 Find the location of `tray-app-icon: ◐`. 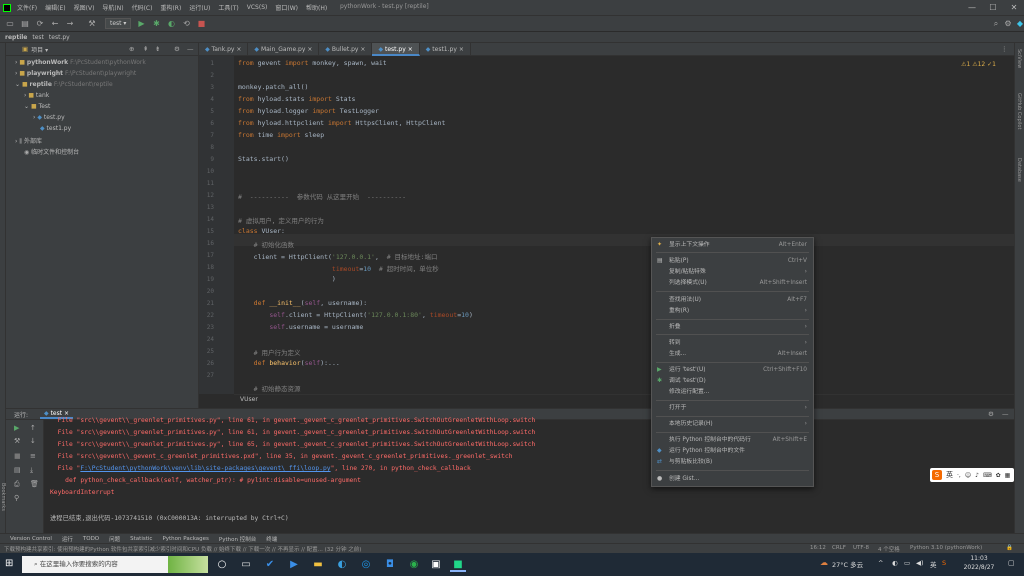

tray-app-icon: ◐ is located at coordinates (895, 563).